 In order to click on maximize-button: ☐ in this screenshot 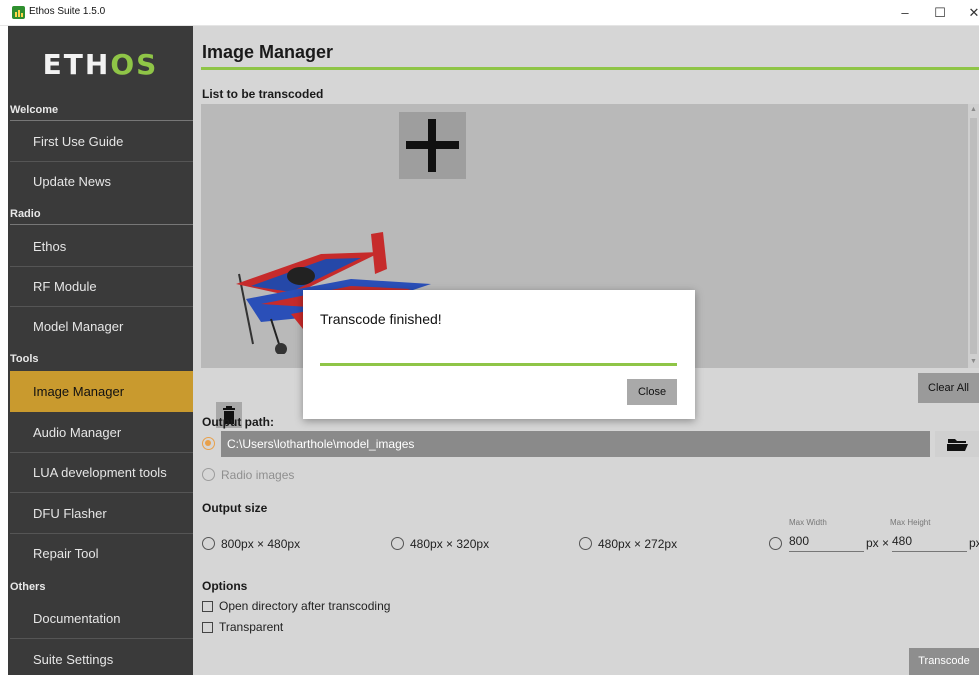, I will do `click(940, 13)`.